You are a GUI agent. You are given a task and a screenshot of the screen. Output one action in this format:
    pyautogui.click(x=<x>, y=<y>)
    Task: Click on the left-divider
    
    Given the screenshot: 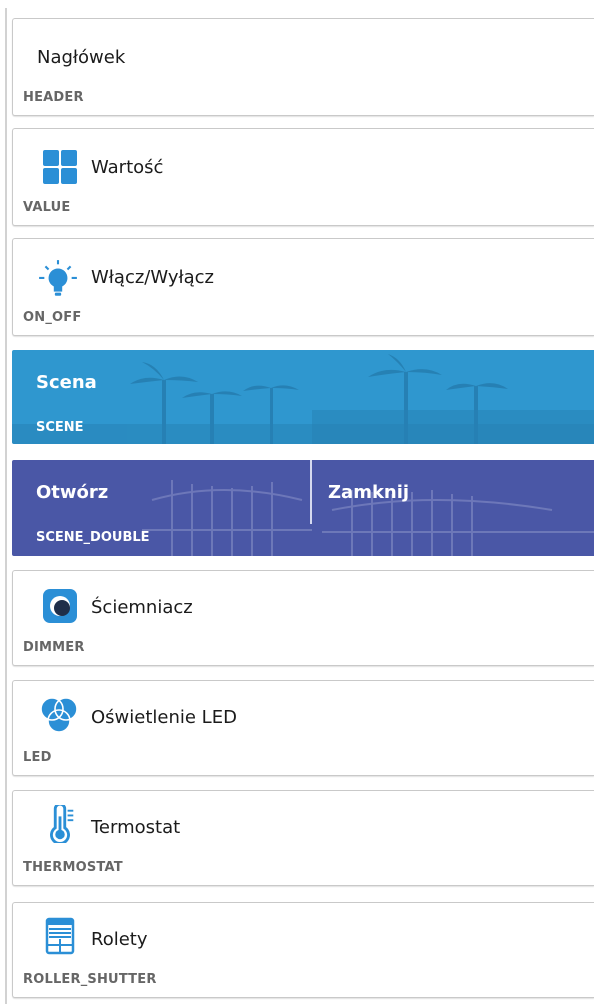 What is the action you would take?
    pyautogui.click(x=6, y=506)
    